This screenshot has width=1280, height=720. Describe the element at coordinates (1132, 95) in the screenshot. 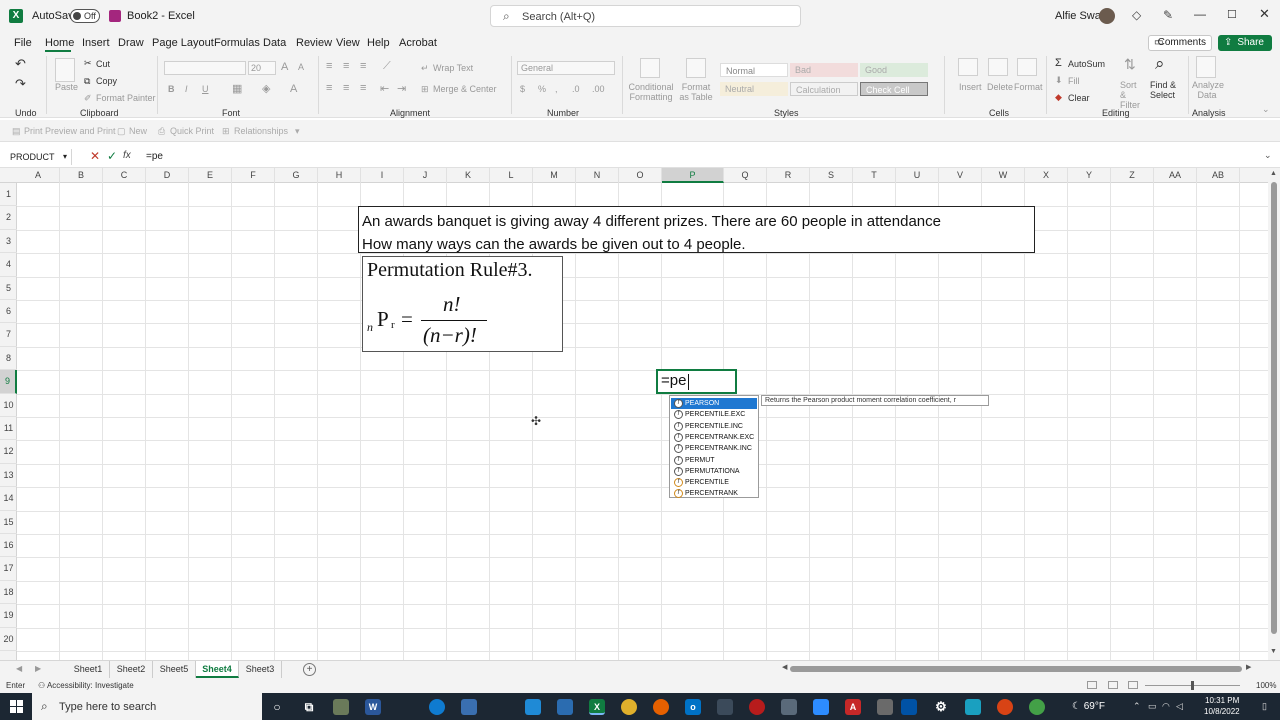

I see `sort-filter-button: Sort & Filter` at that location.